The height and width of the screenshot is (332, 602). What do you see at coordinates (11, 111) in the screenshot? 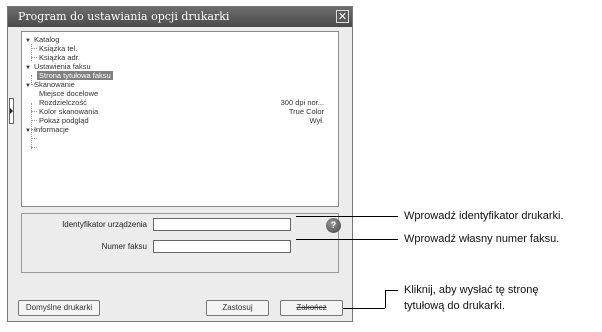
I see `side-panel-handle` at bounding box center [11, 111].